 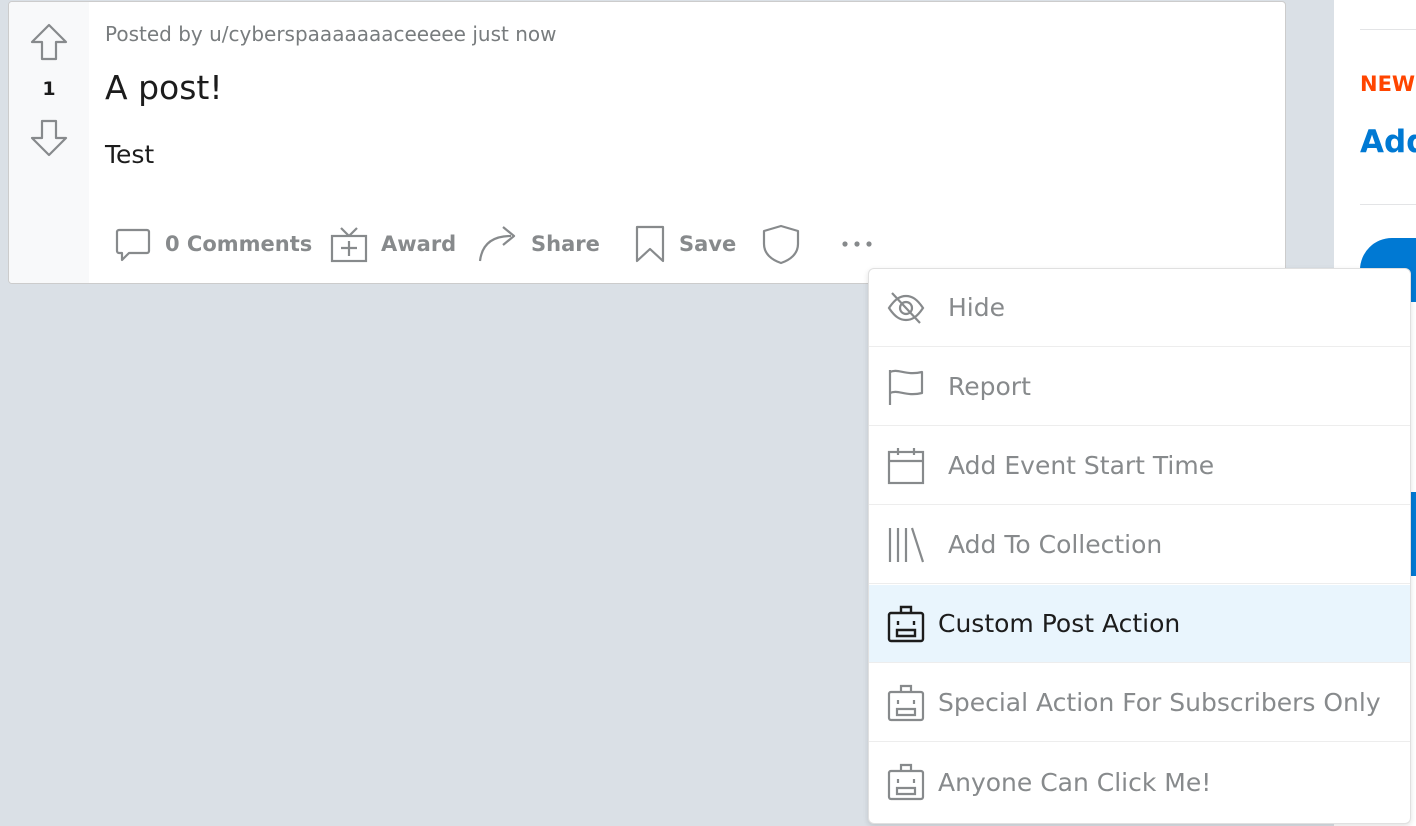 I want to click on arrow-down-icon, so click(x=49, y=138).